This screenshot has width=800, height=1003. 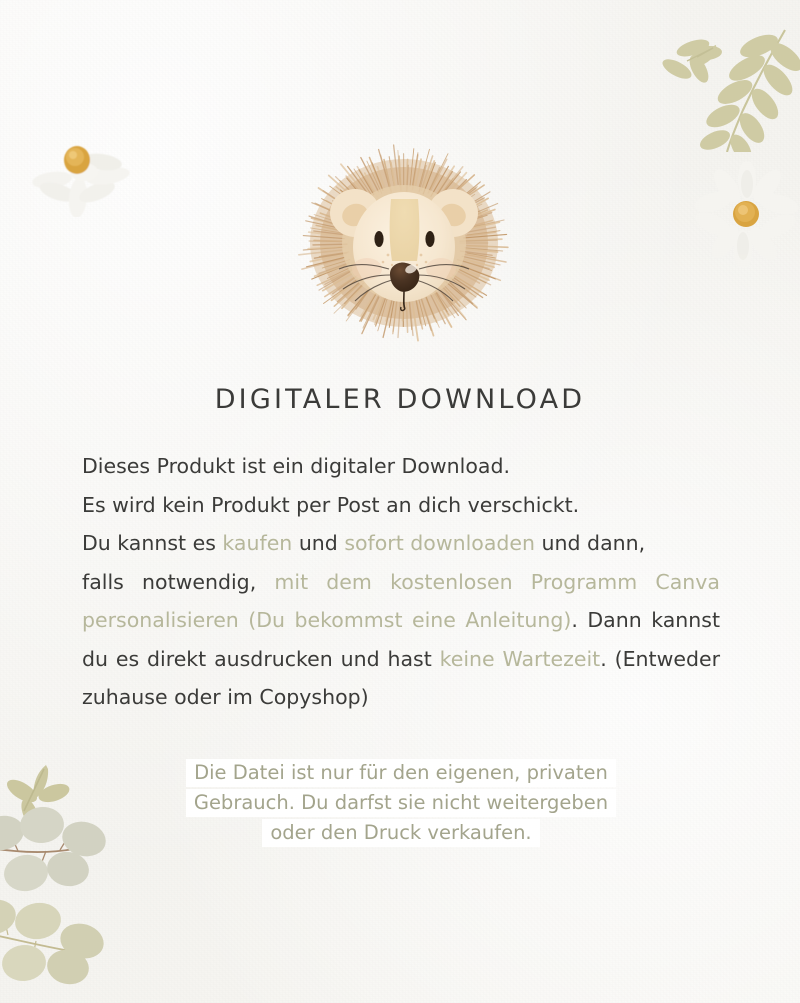 What do you see at coordinates (747, 214) in the screenshot?
I see `daisy-right-icon` at bounding box center [747, 214].